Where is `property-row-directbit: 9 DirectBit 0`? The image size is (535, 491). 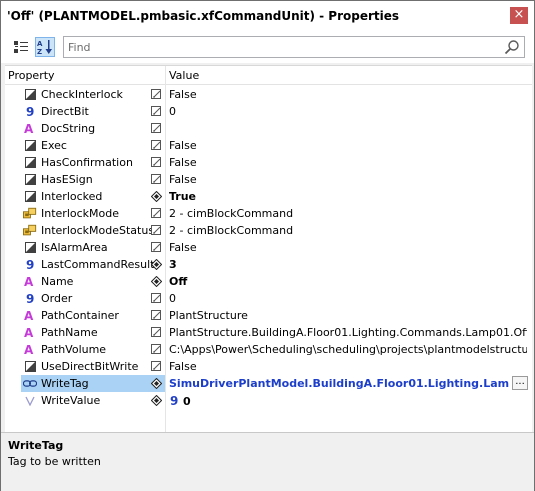 property-row-directbit: 9 DirectBit 0 is located at coordinates (268, 111).